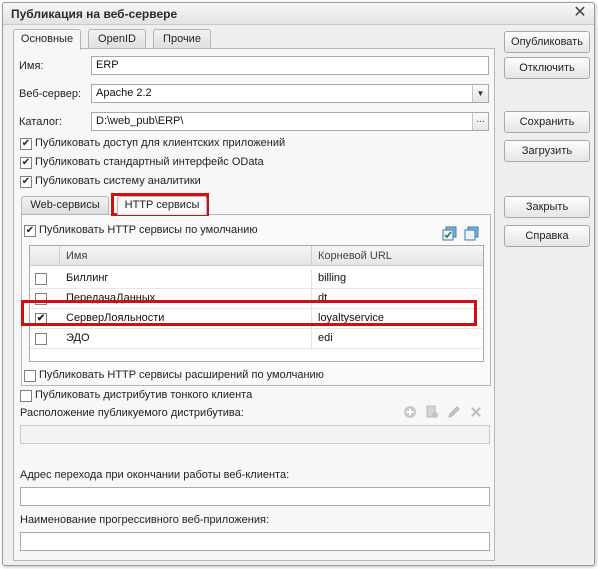 The height and width of the screenshot is (569, 598). I want to click on save-button: Сохранить, so click(547, 122).